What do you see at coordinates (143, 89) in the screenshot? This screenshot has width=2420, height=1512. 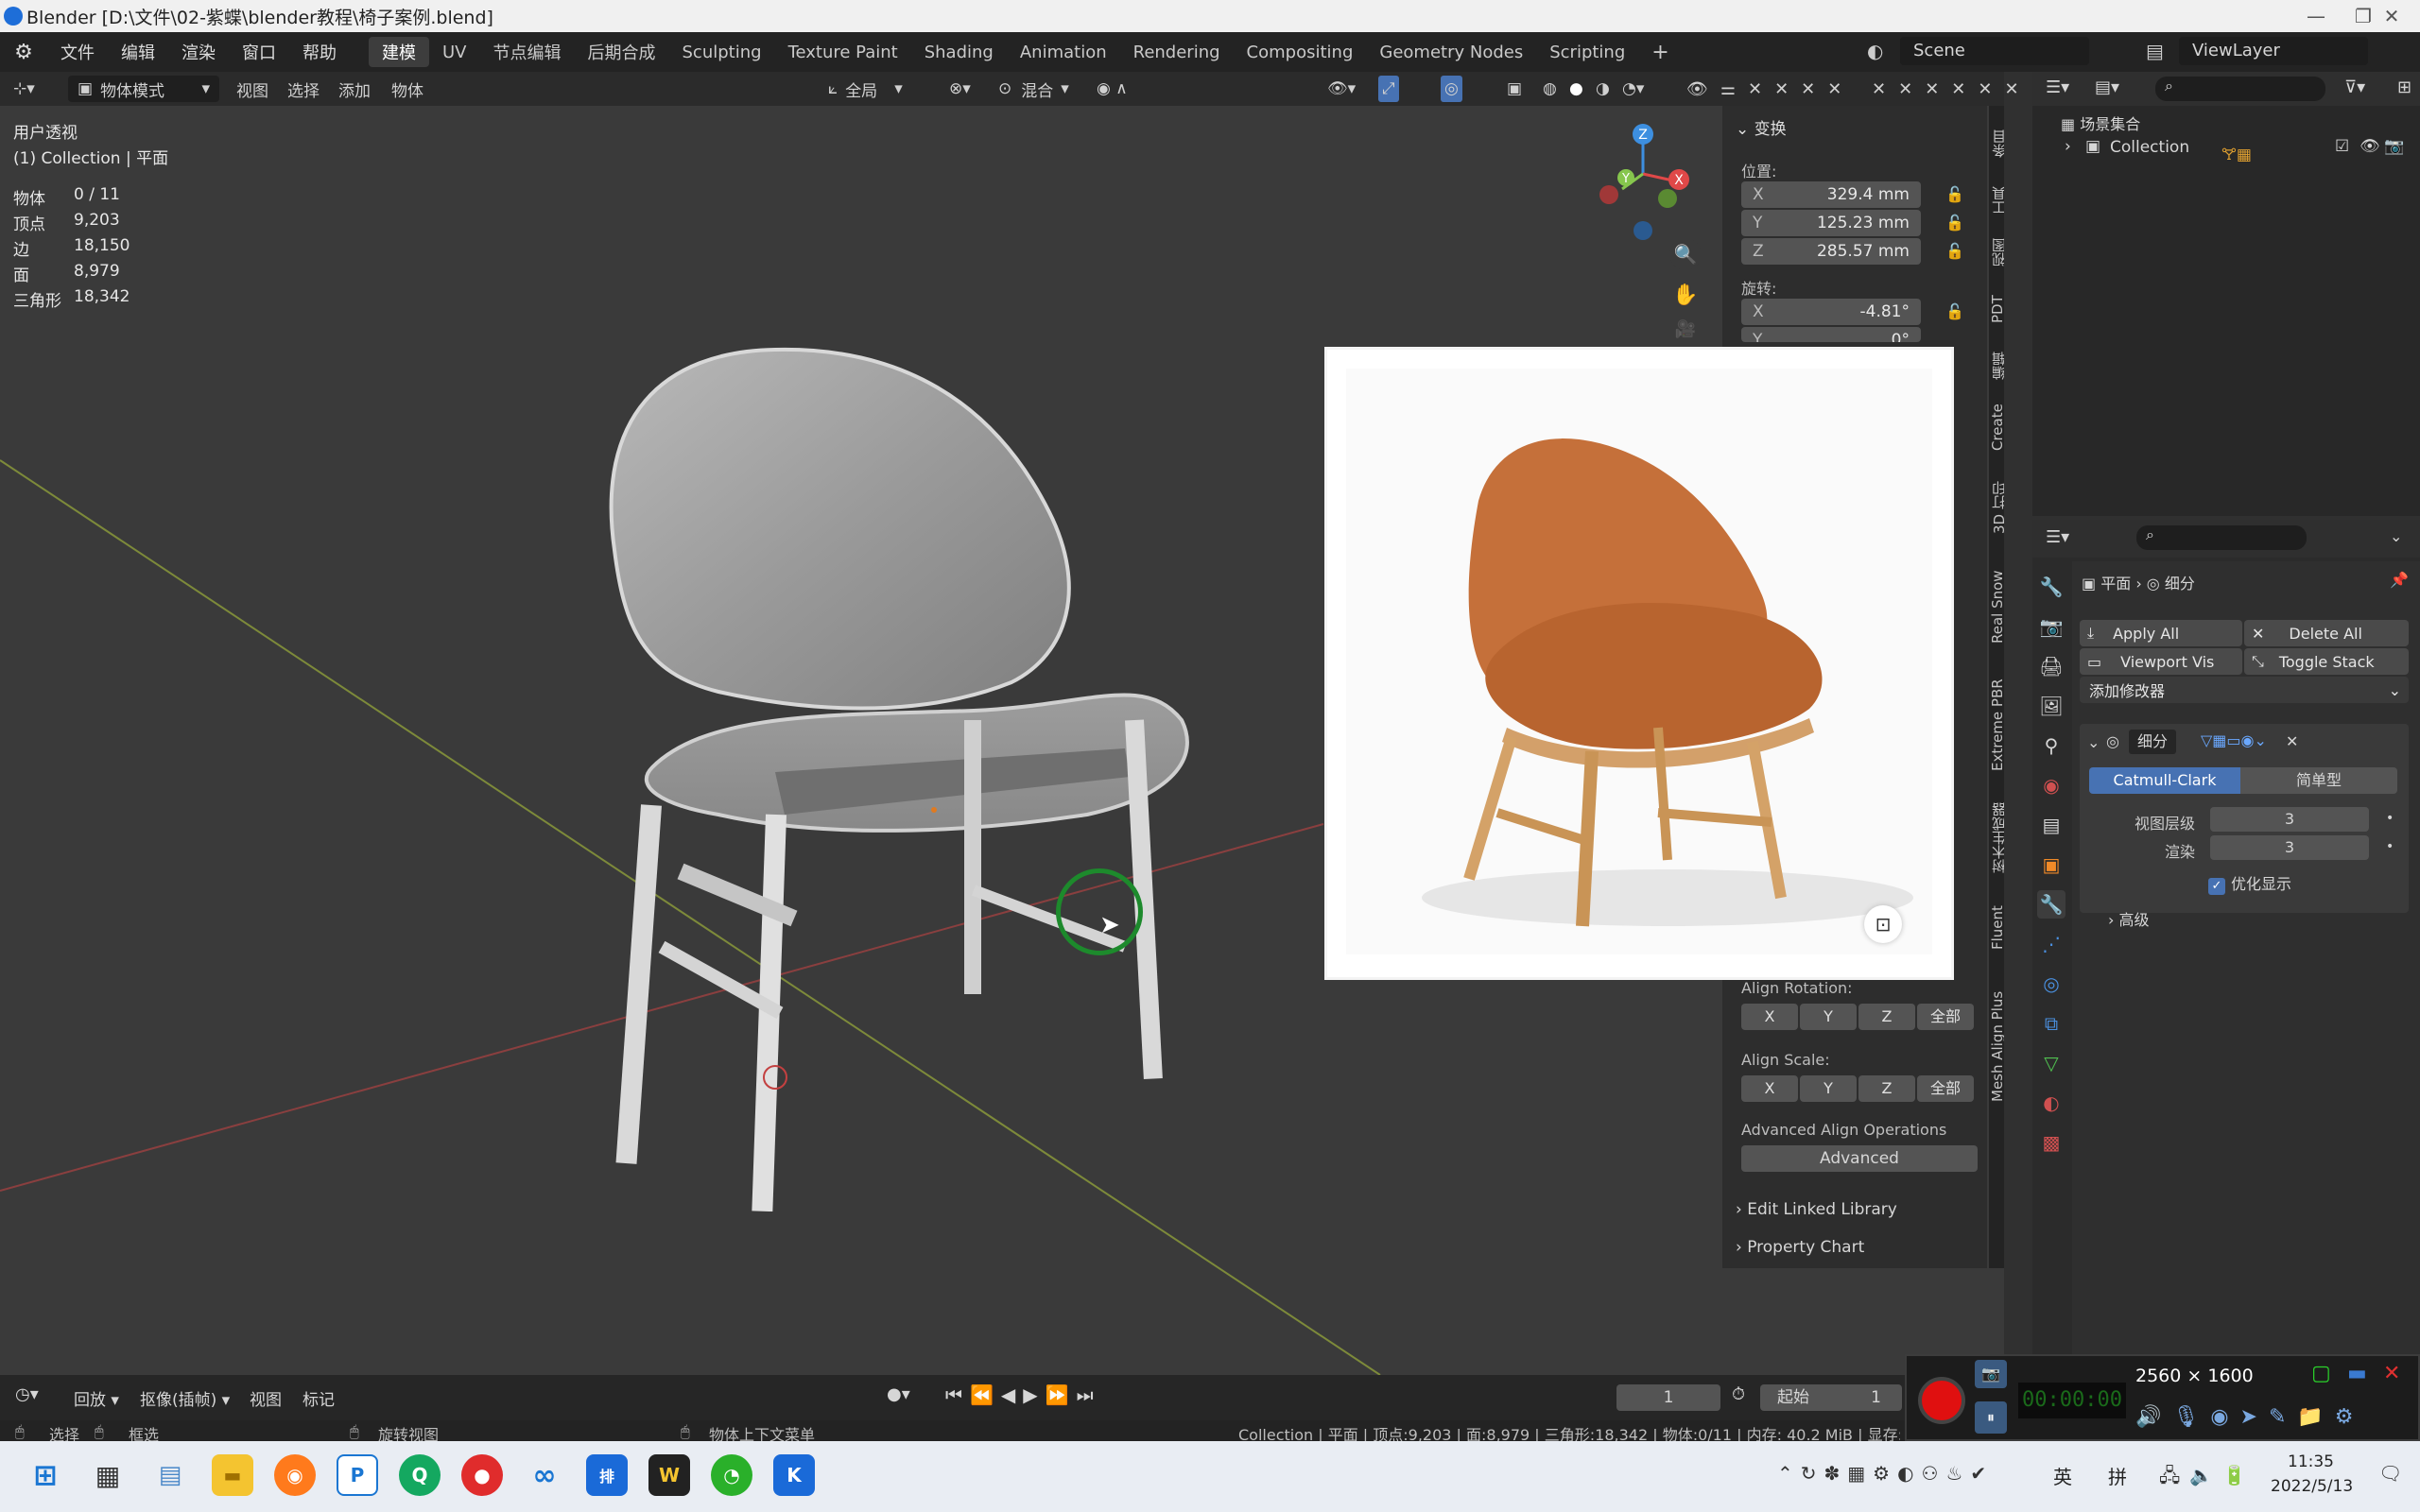 I see `mode-selector: ▣ 物体模式 ▾` at bounding box center [143, 89].